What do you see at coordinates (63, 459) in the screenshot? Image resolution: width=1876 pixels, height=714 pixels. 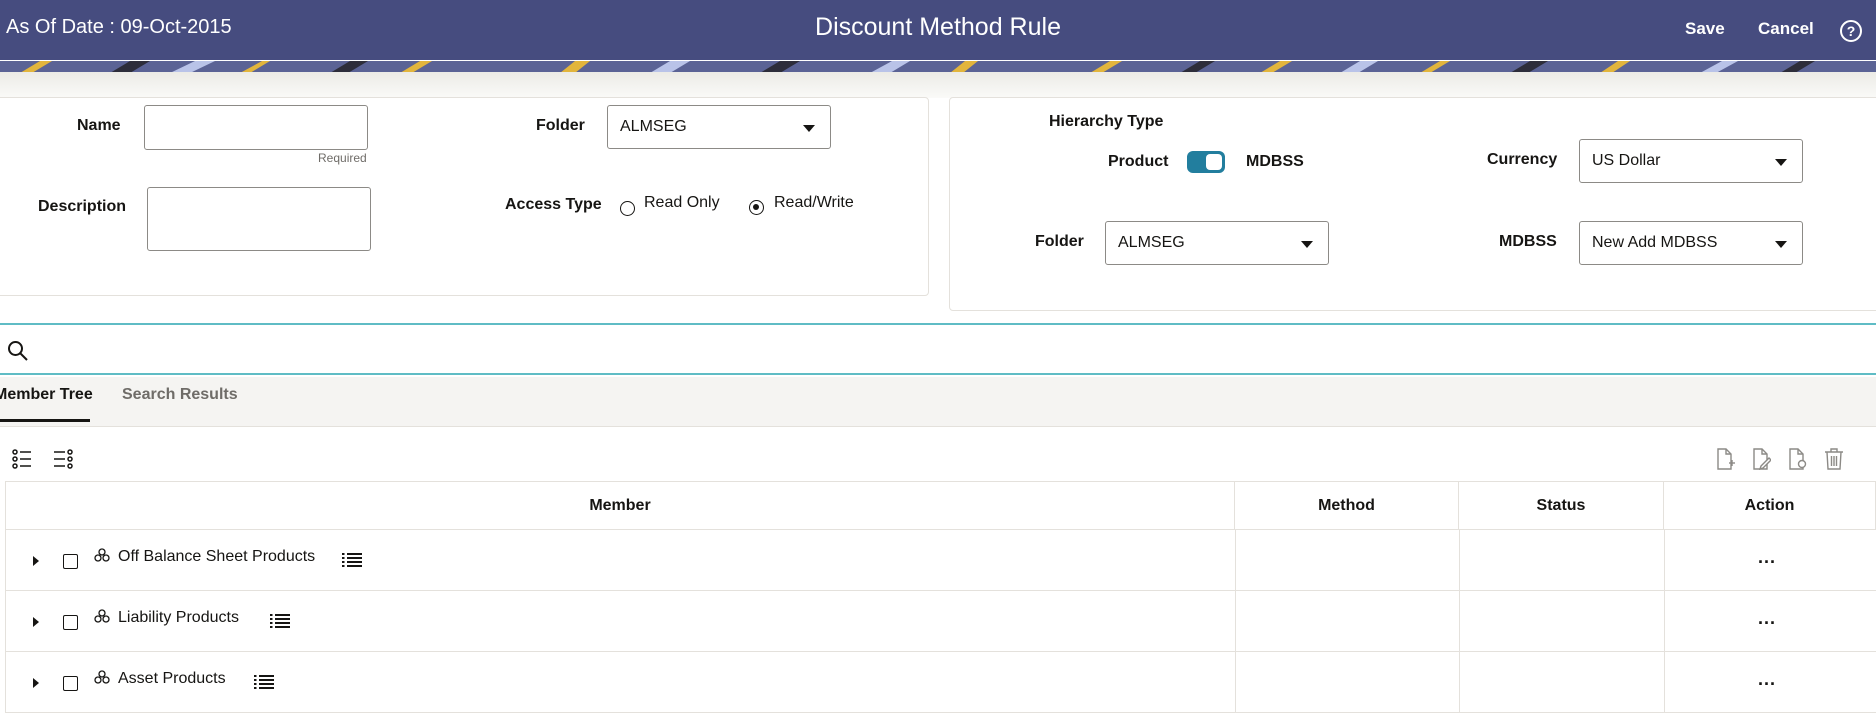 I see `collapse-all-icon` at bounding box center [63, 459].